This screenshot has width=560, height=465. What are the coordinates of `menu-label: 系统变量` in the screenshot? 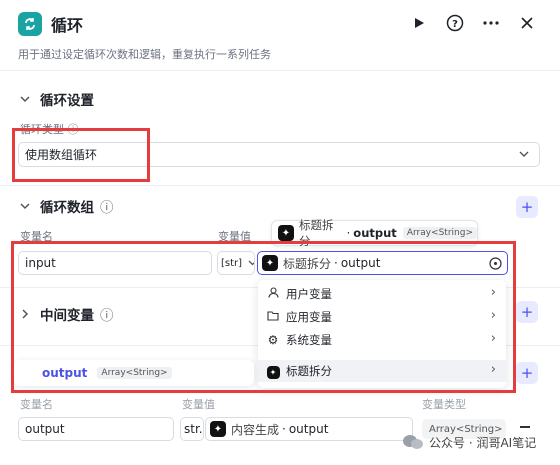 It's located at (309, 340).